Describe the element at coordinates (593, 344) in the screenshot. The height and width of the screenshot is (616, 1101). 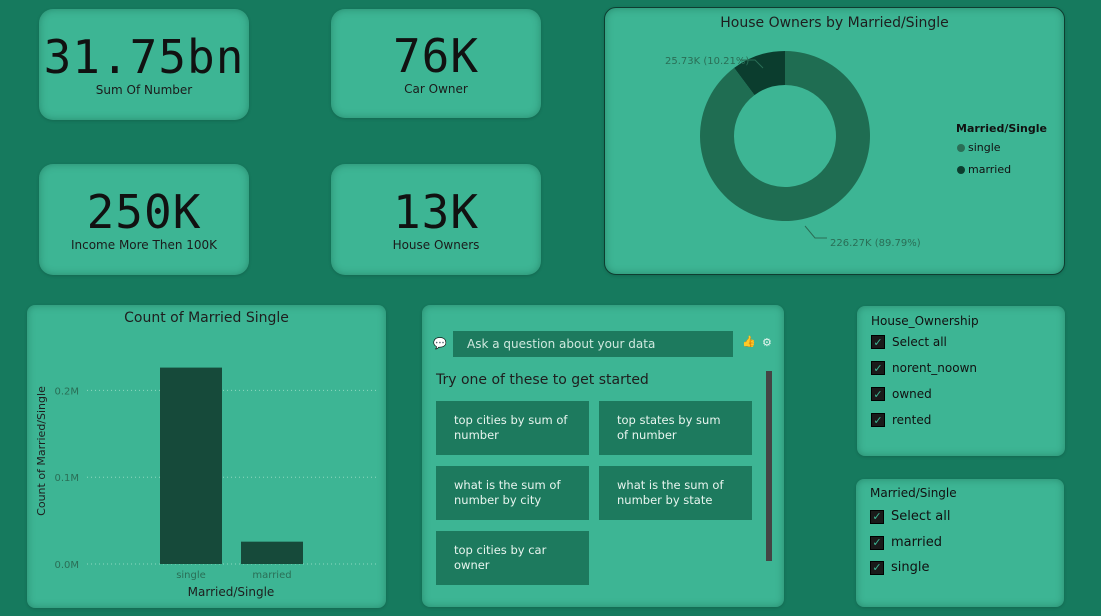
I see `qa-question-input: Ask a question about your data` at that location.